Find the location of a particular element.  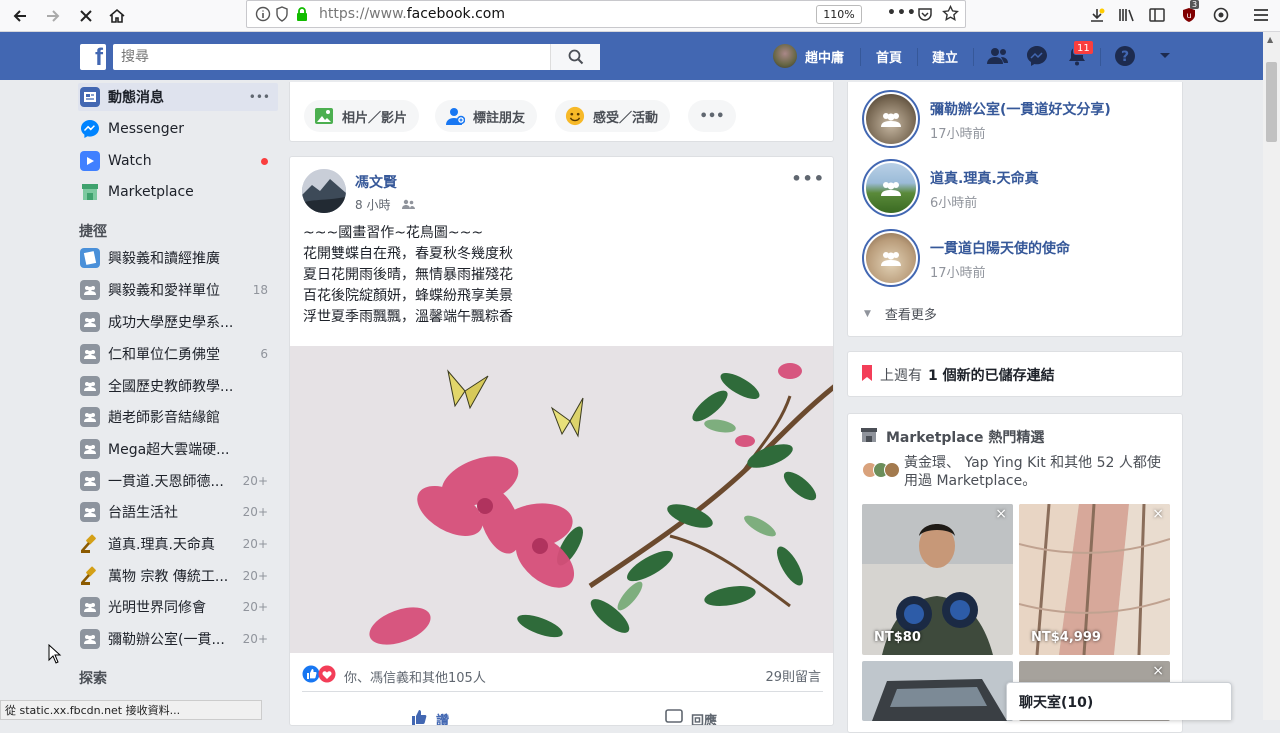

lock-icon is located at coordinates (302, 16).